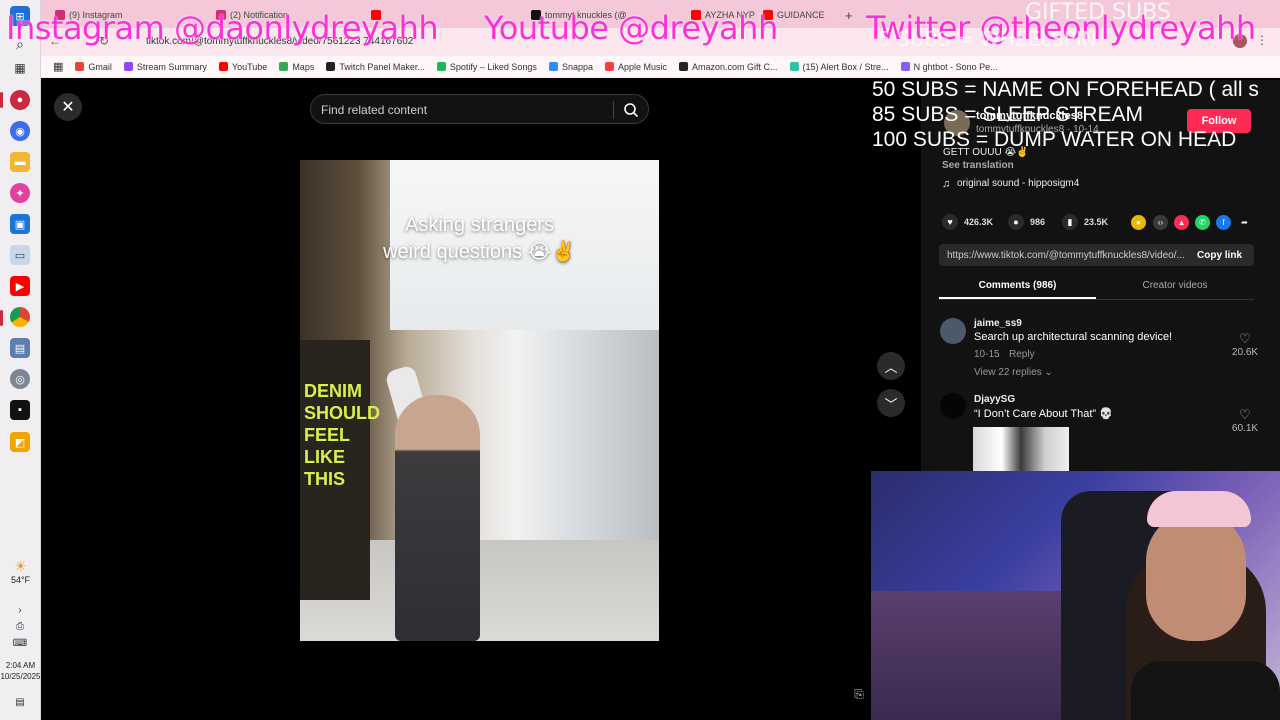 This screenshot has width=1280, height=720. Describe the element at coordinates (20, 643) in the screenshot. I see `keyboard-icon: ⌨` at that location.